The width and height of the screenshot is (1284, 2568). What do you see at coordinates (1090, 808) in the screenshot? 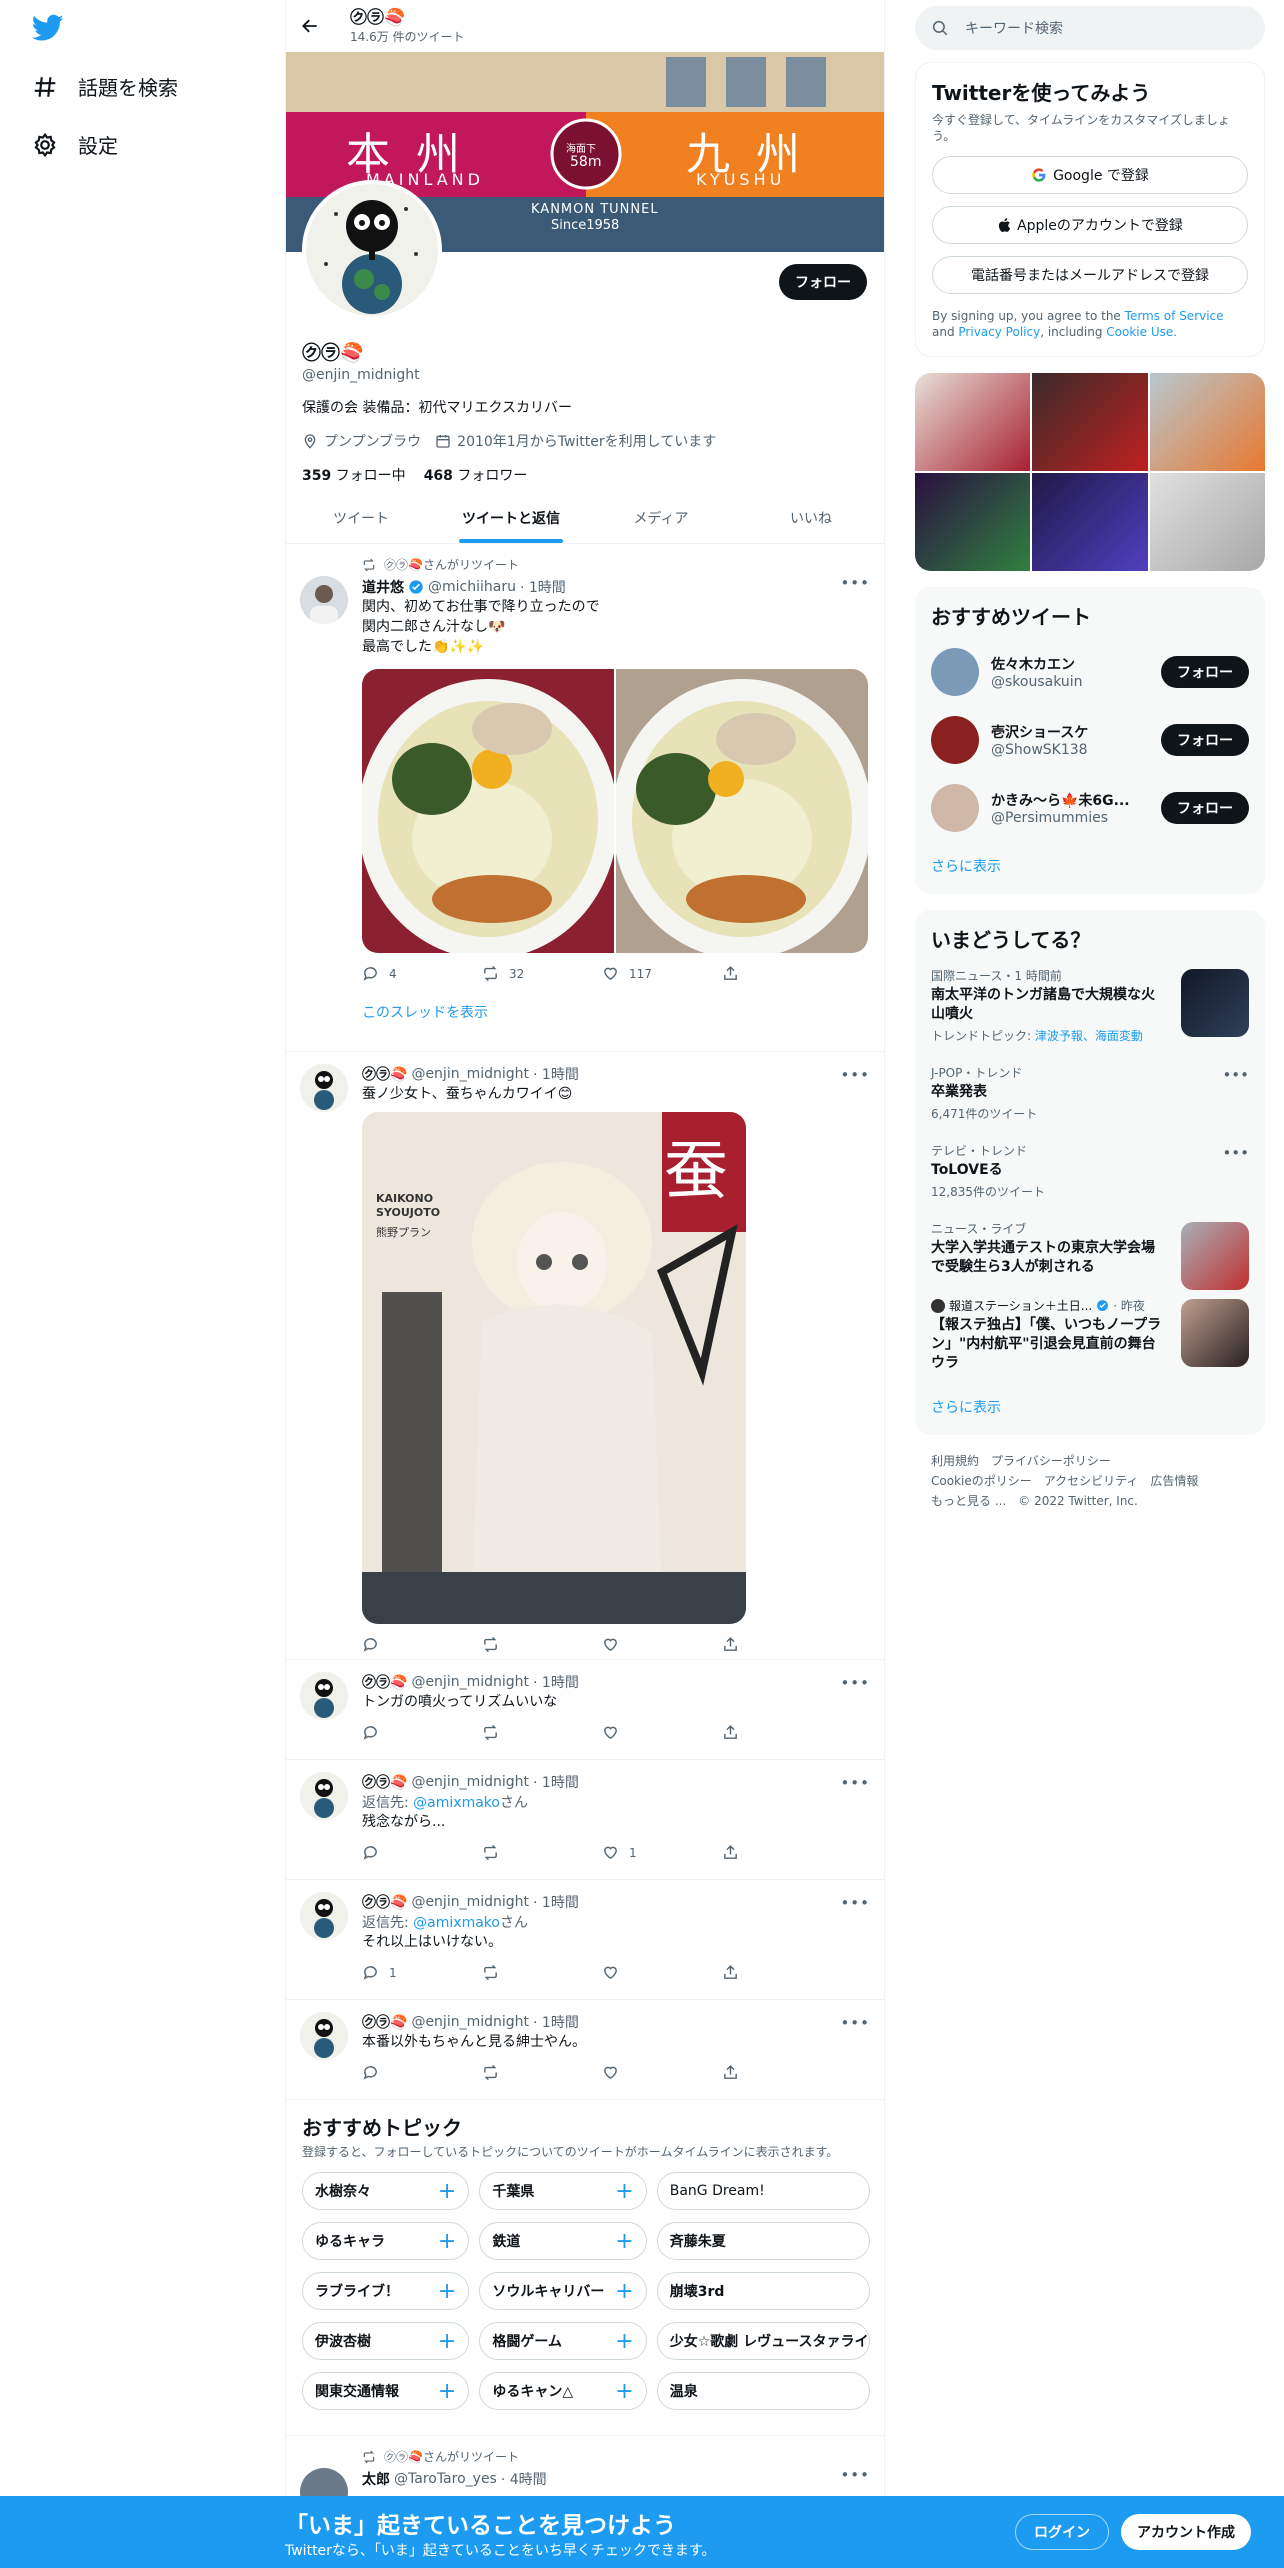
I see `suggested-user: かきみ～ら🍁未6G... @Persimummies フォロー` at bounding box center [1090, 808].